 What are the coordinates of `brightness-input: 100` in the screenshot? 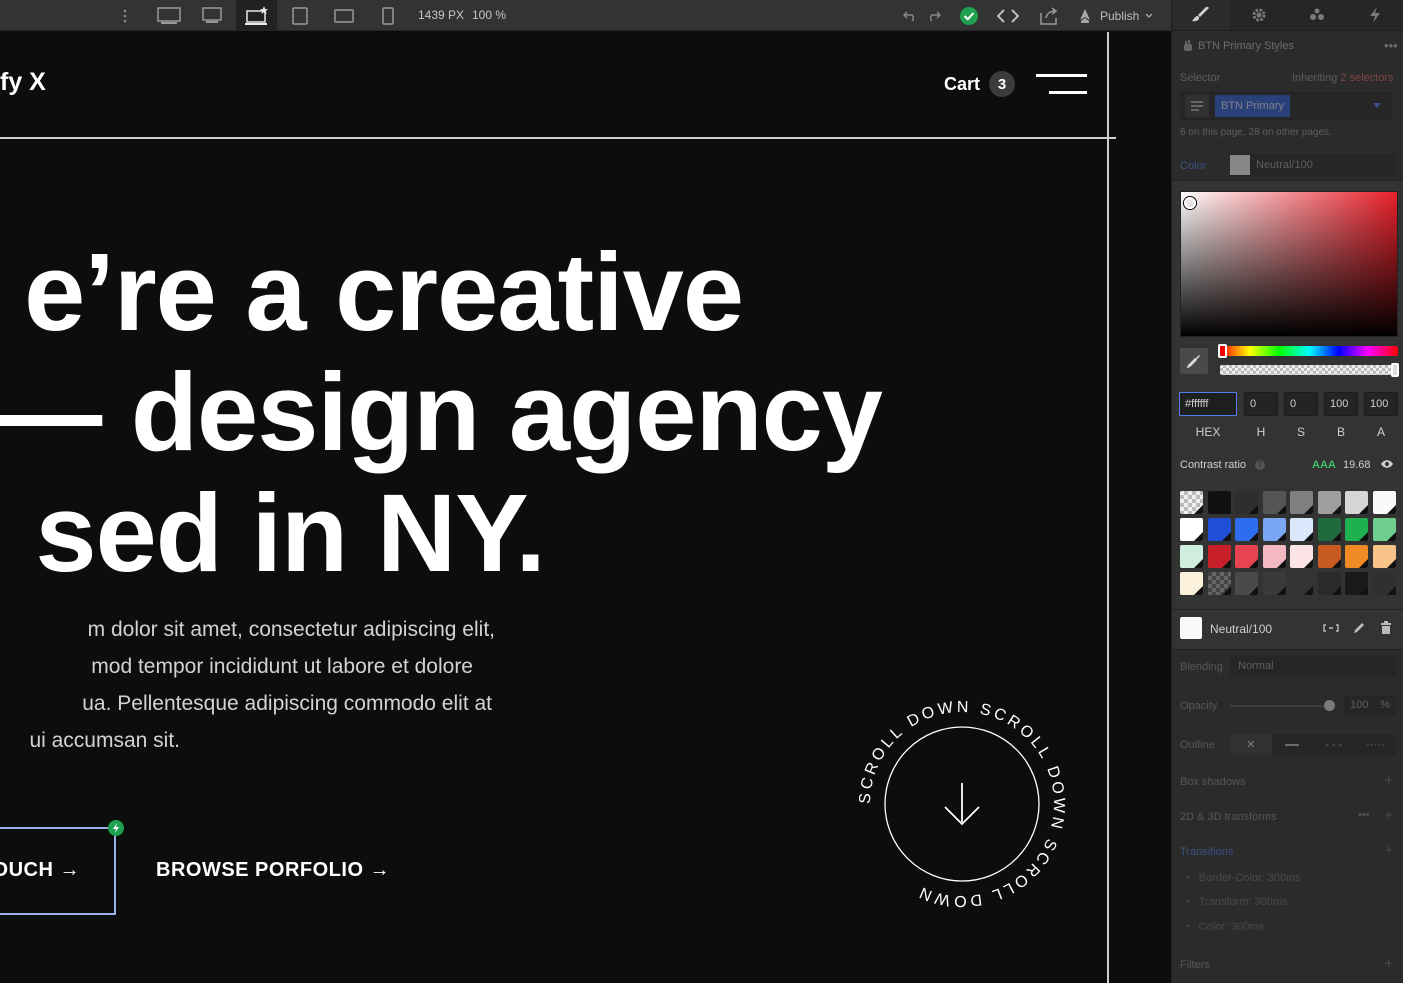 It's located at (1341, 404).